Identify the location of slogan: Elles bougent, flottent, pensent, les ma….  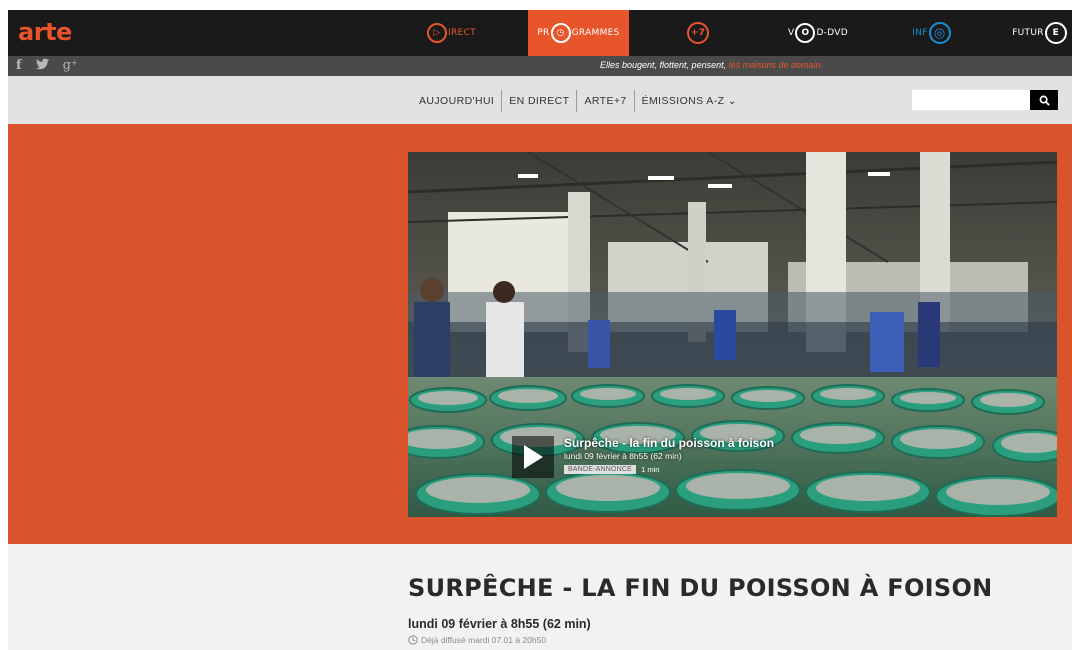
(711, 65).